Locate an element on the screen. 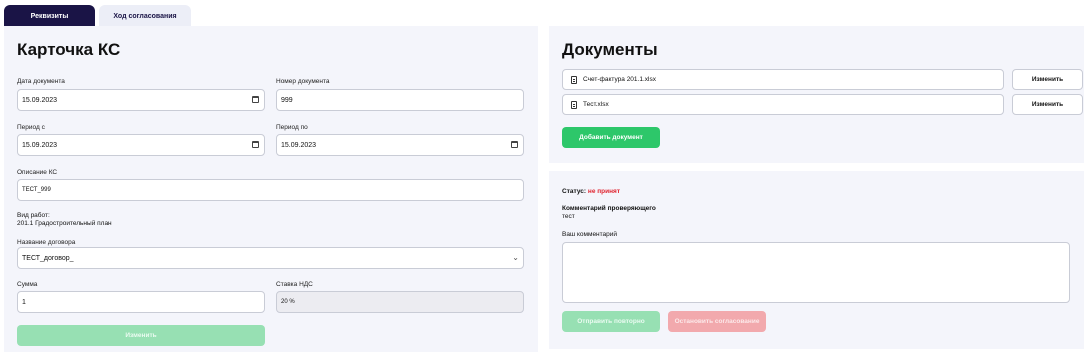  your-comment-textarea is located at coordinates (816, 272).